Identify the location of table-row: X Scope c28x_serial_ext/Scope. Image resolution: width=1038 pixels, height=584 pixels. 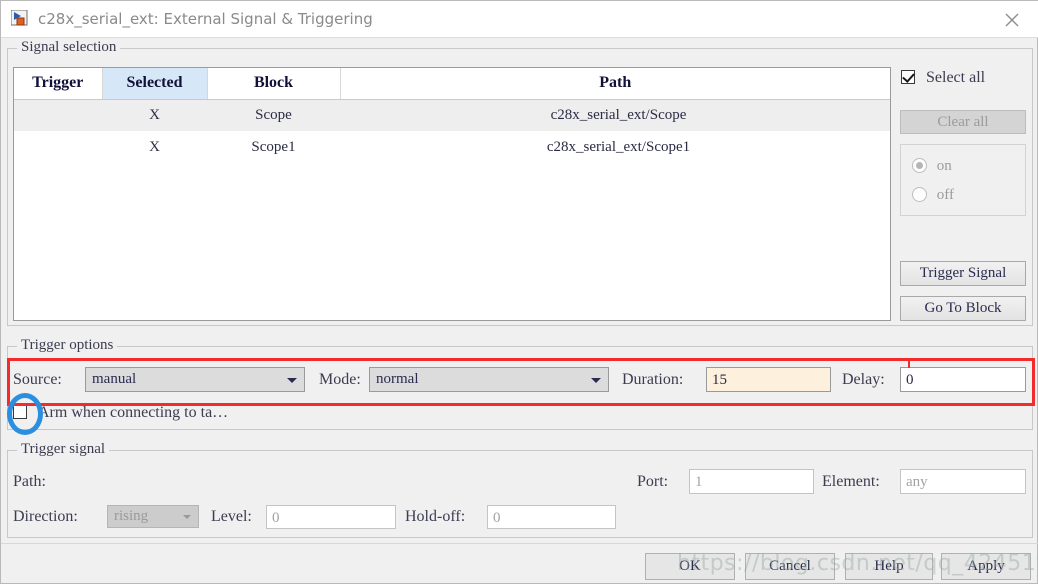
(452, 115).